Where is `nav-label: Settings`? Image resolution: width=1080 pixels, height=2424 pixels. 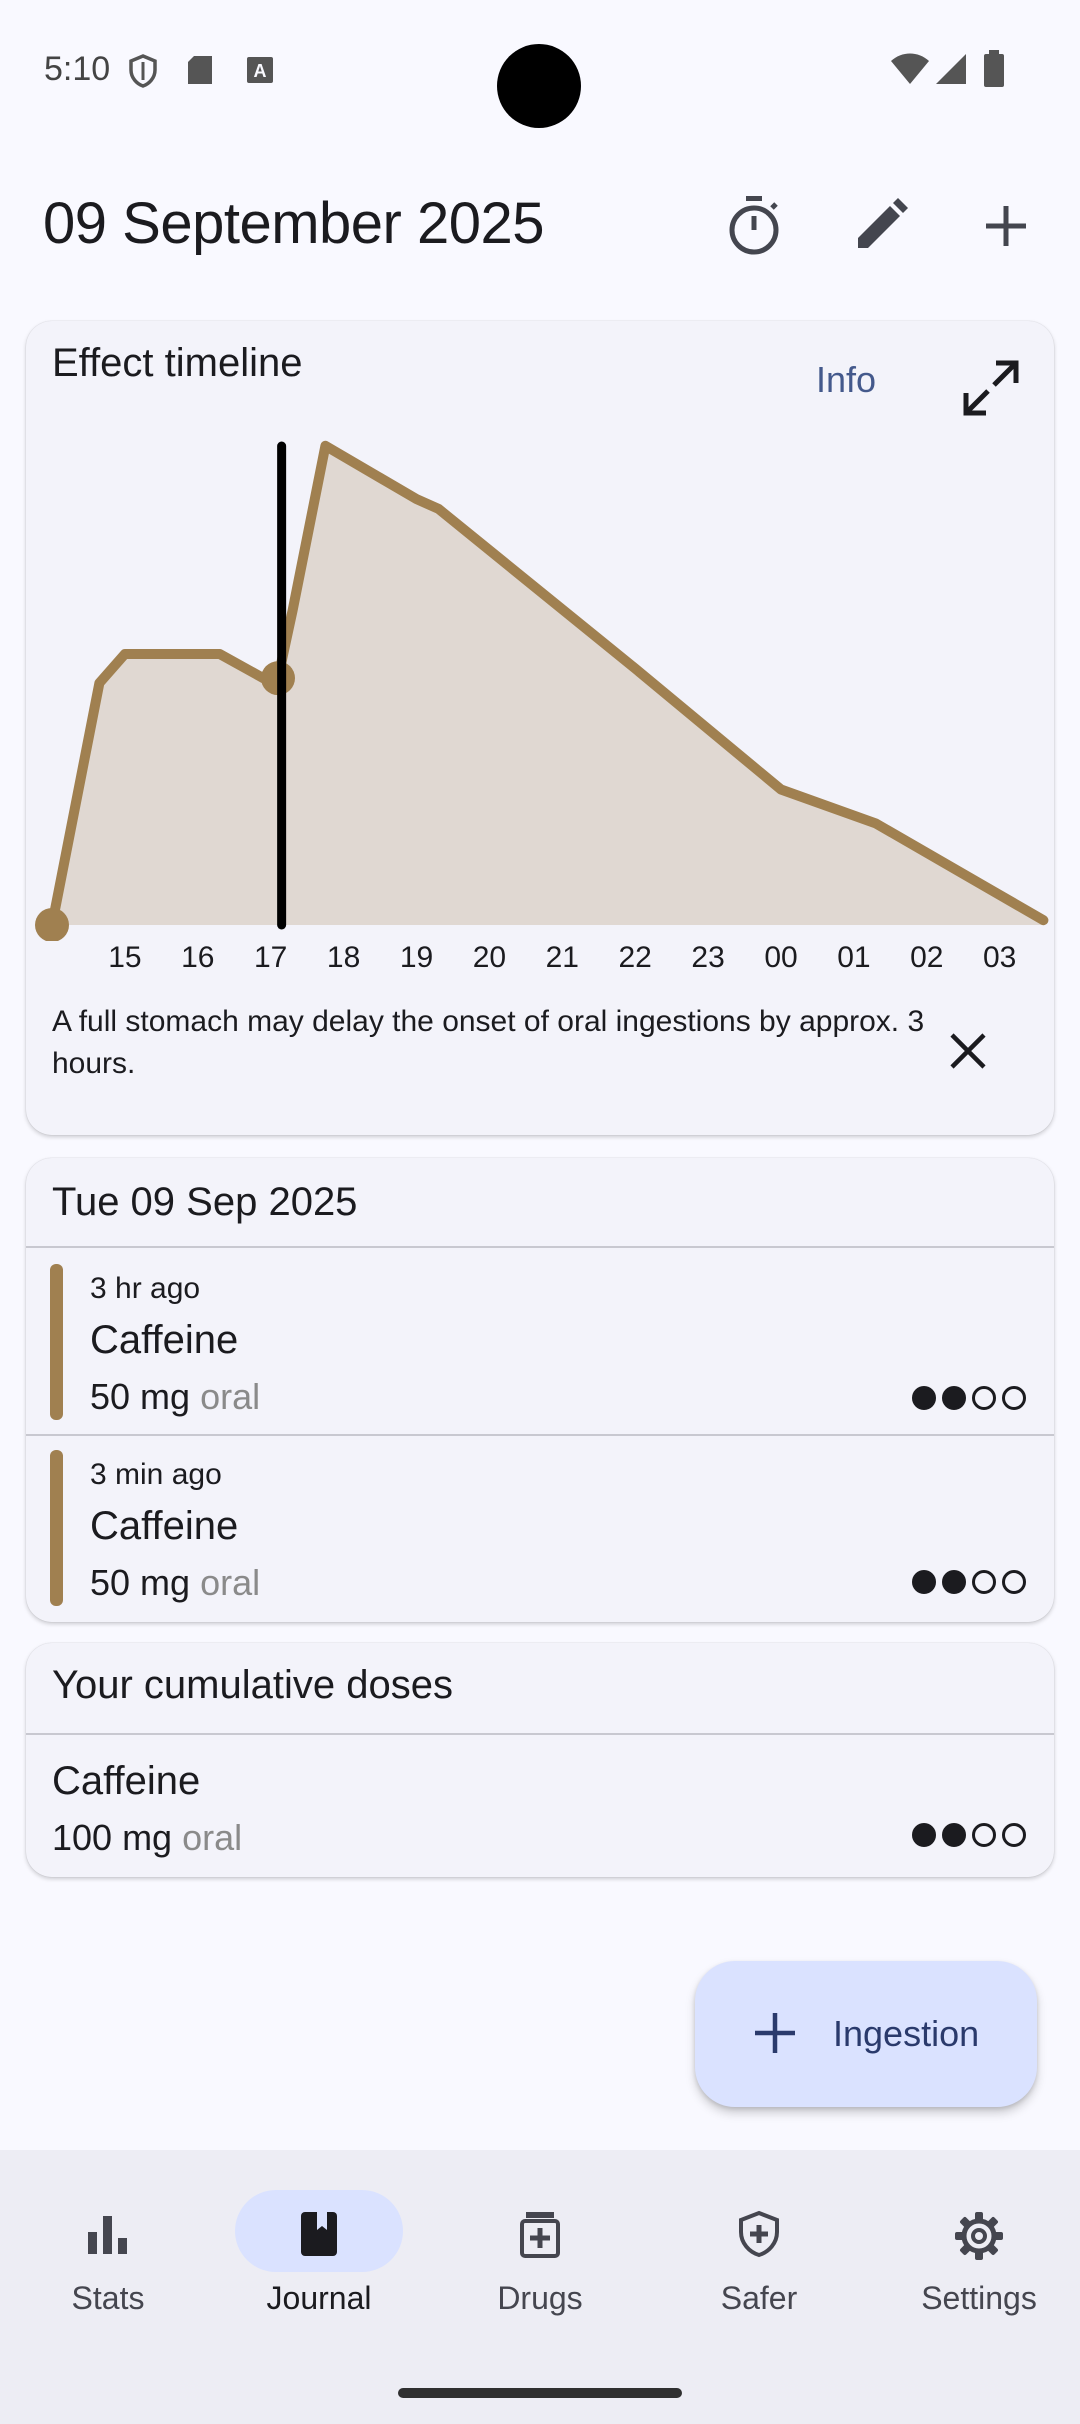
nav-label: Settings is located at coordinates (979, 2298).